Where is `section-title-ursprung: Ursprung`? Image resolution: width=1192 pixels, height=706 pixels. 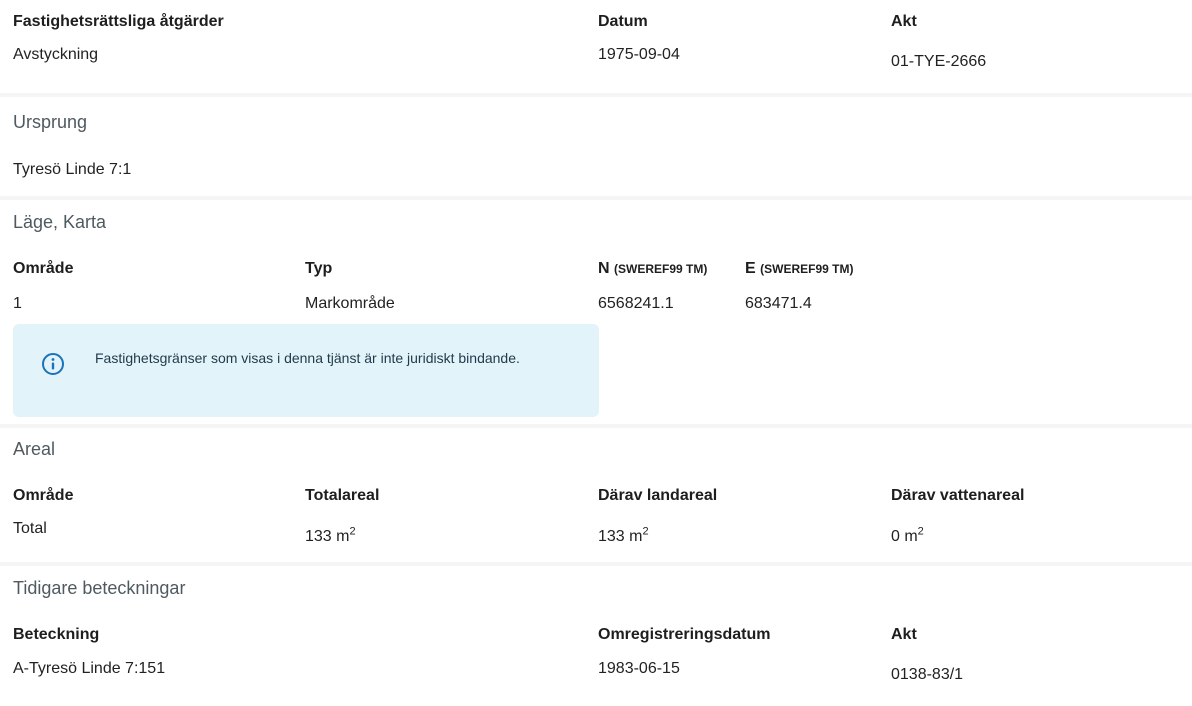 section-title-ursprung: Ursprung is located at coordinates (50, 122).